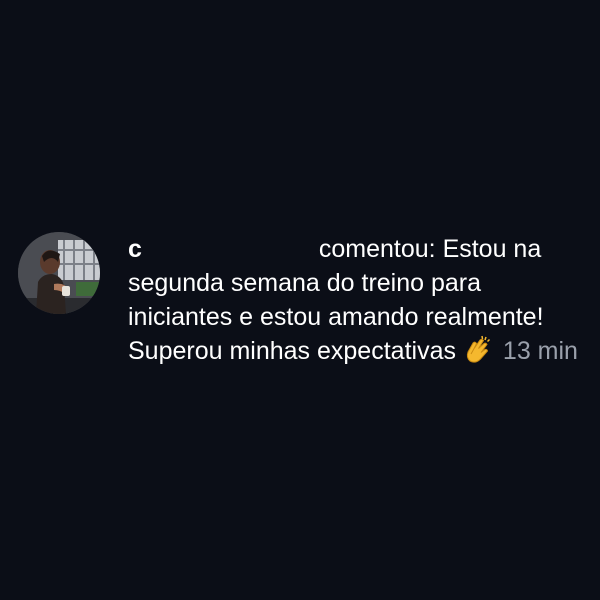 The width and height of the screenshot is (600, 600). What do you see at coordinates (135, 249) in the screenshot?
I see `username: c` at bounding box center [135, 249].